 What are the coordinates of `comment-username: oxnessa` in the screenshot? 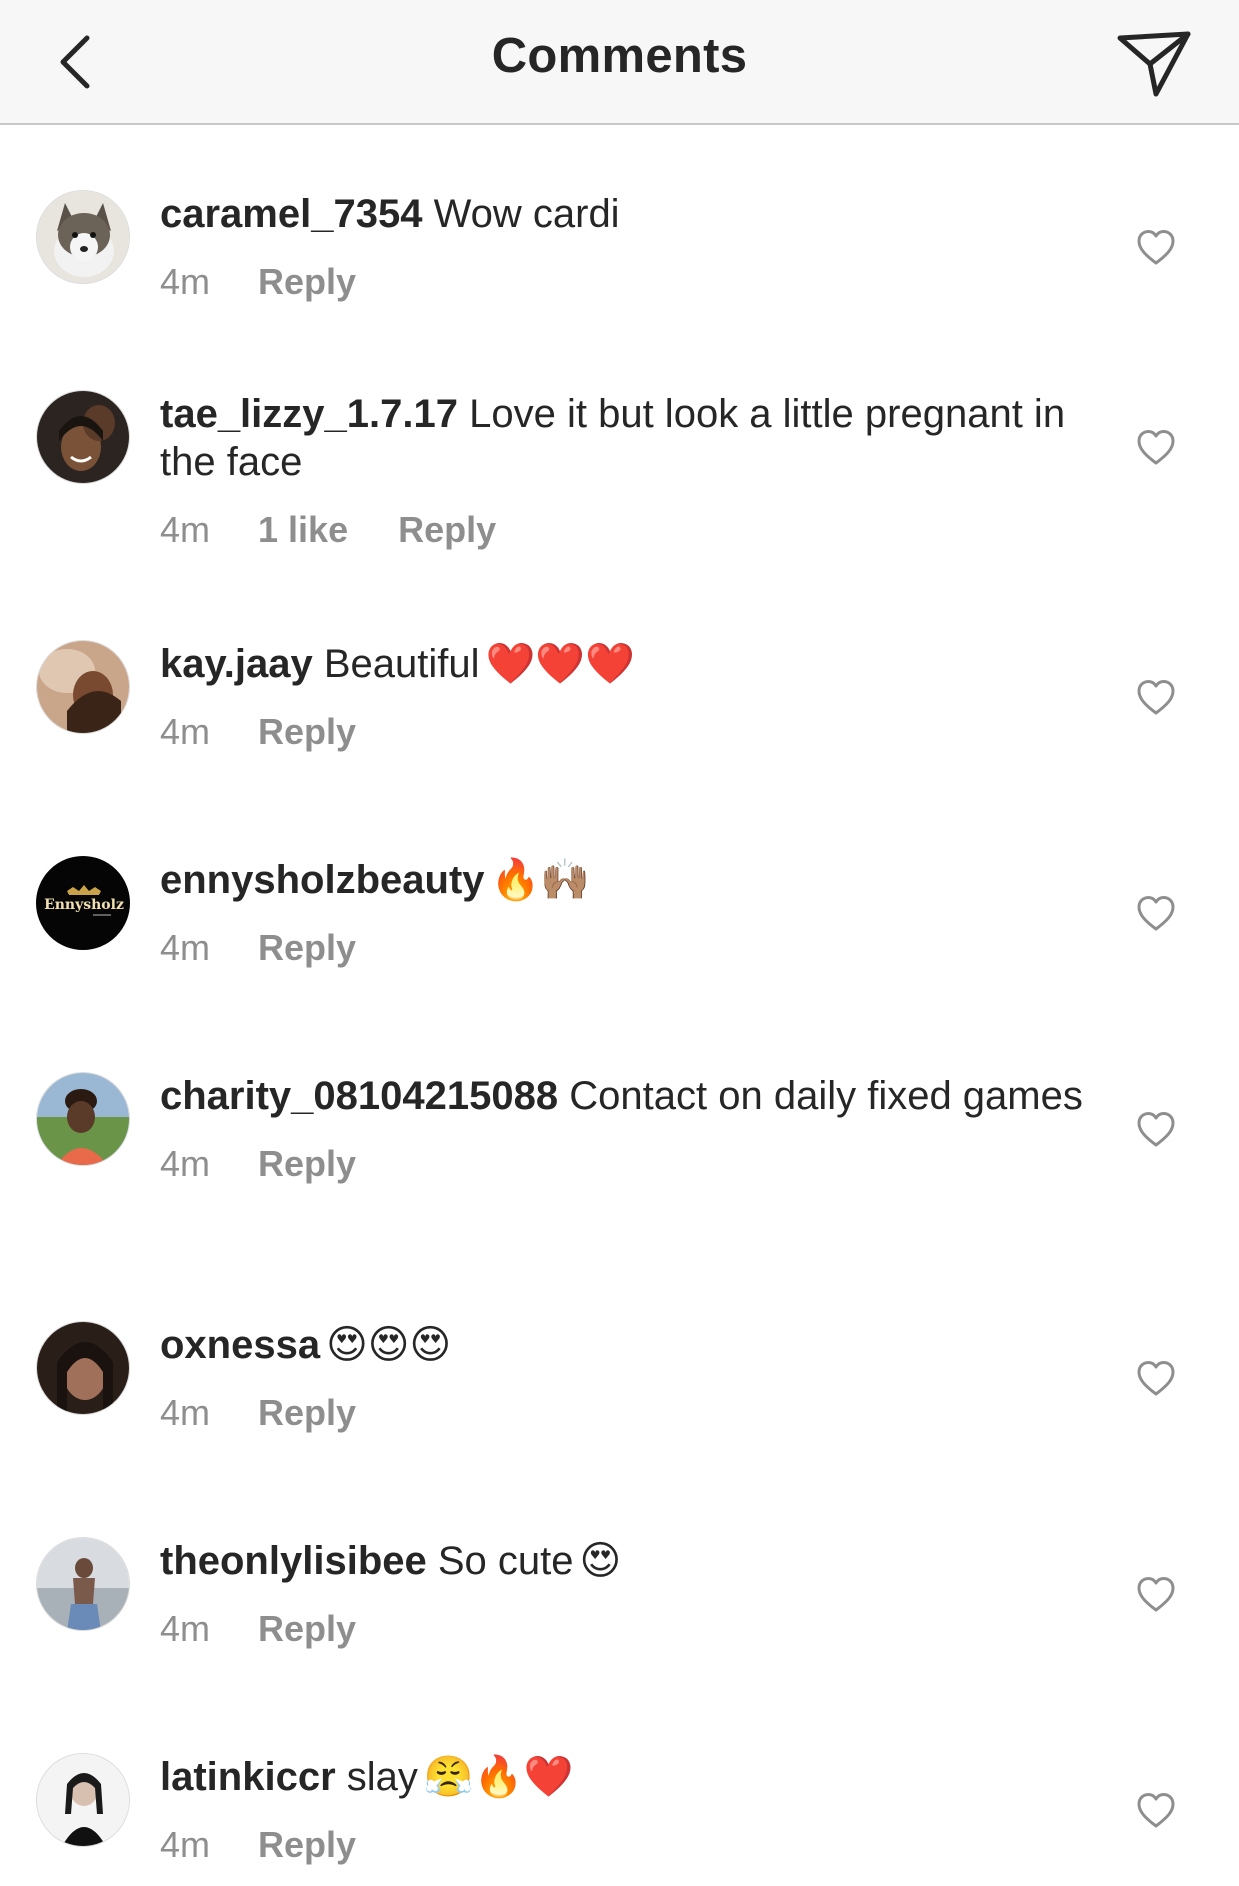 It's located at (240, 1345).